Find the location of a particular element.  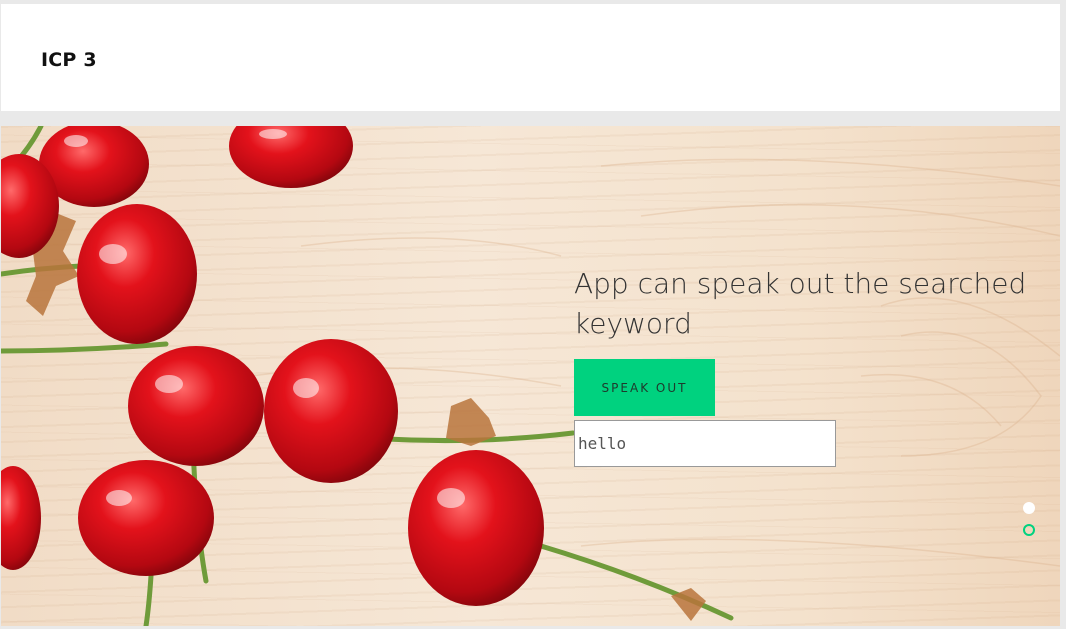

brand-title: ICP 3 is located at coordinates (69, 60).